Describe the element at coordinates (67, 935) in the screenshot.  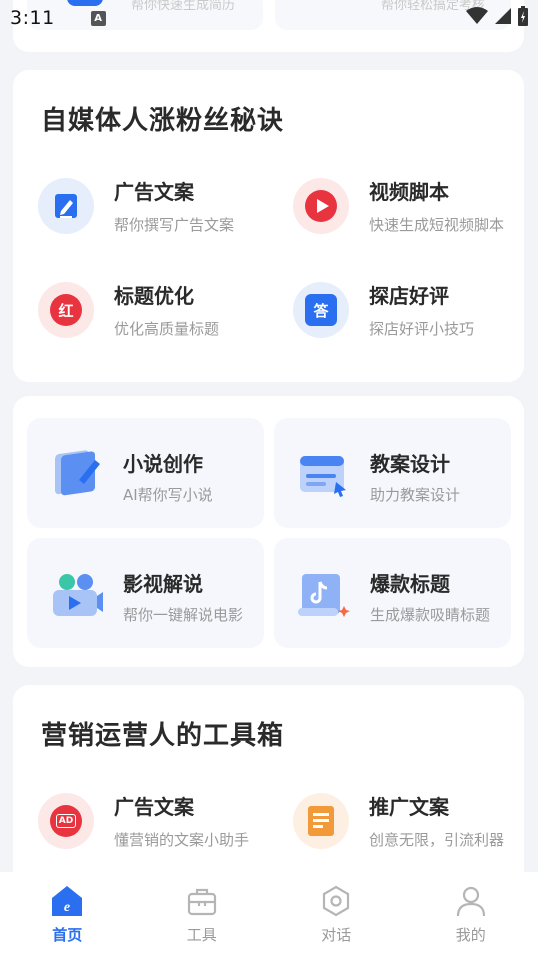
I see `nav-label: 首页` at that location.